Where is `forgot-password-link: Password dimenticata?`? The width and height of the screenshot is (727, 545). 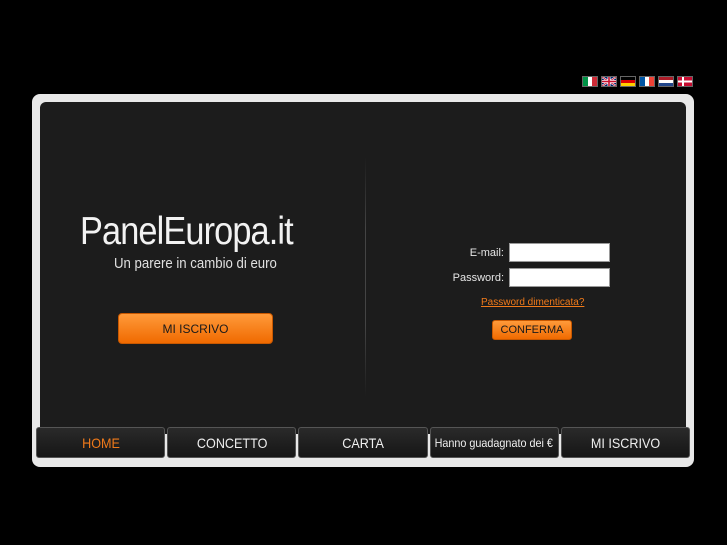 forgot-password-link: Password dimenticata? is located at coordinates (532, 302).